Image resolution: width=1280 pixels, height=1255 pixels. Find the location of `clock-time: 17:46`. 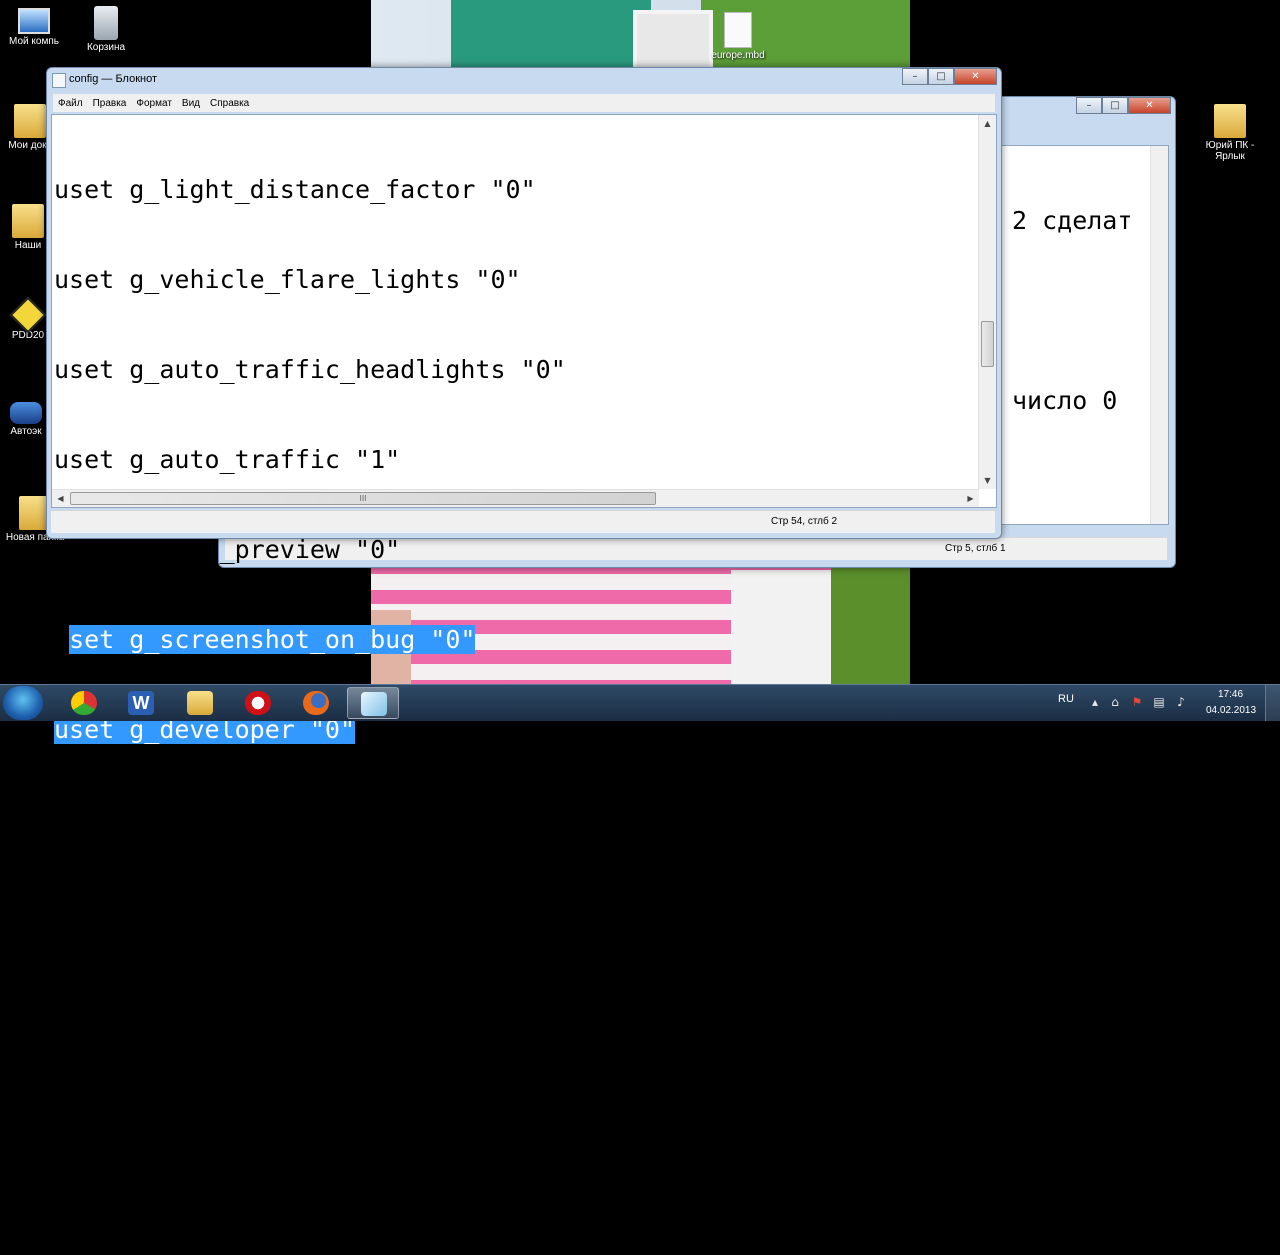

clock-time: 17:46 is located at coordinates (1230, 694).